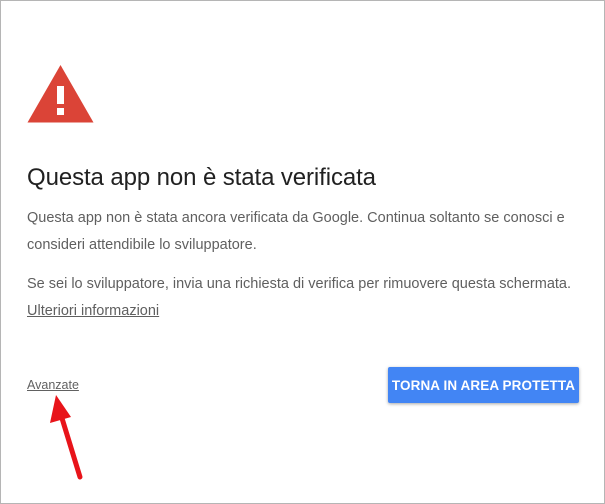 The height and width of the screenshot is (504, 605). Describe the element at coordinates (60, 94) in the screenshot. I see `warning-triangle-icon` at that location.